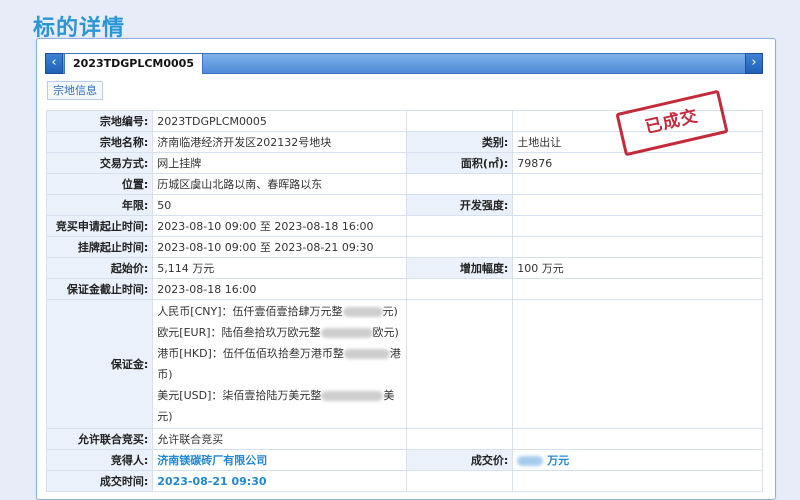 Image resolution: width=800 pixels, height=500 pixels. Describe the element at coordinates (99, 364) in the screenshot. I see `deposit-label: 保证金:` at that location.